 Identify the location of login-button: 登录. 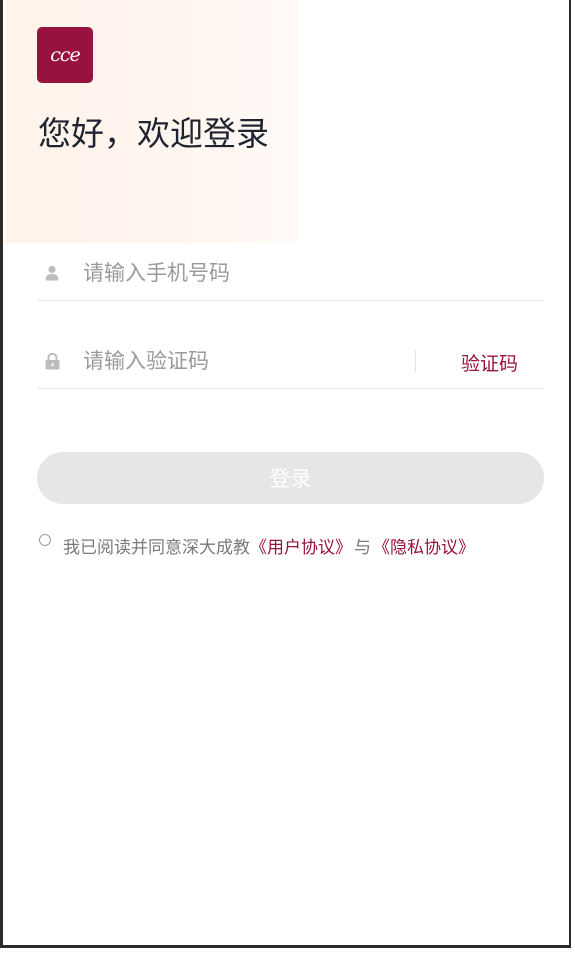
(290, 478).